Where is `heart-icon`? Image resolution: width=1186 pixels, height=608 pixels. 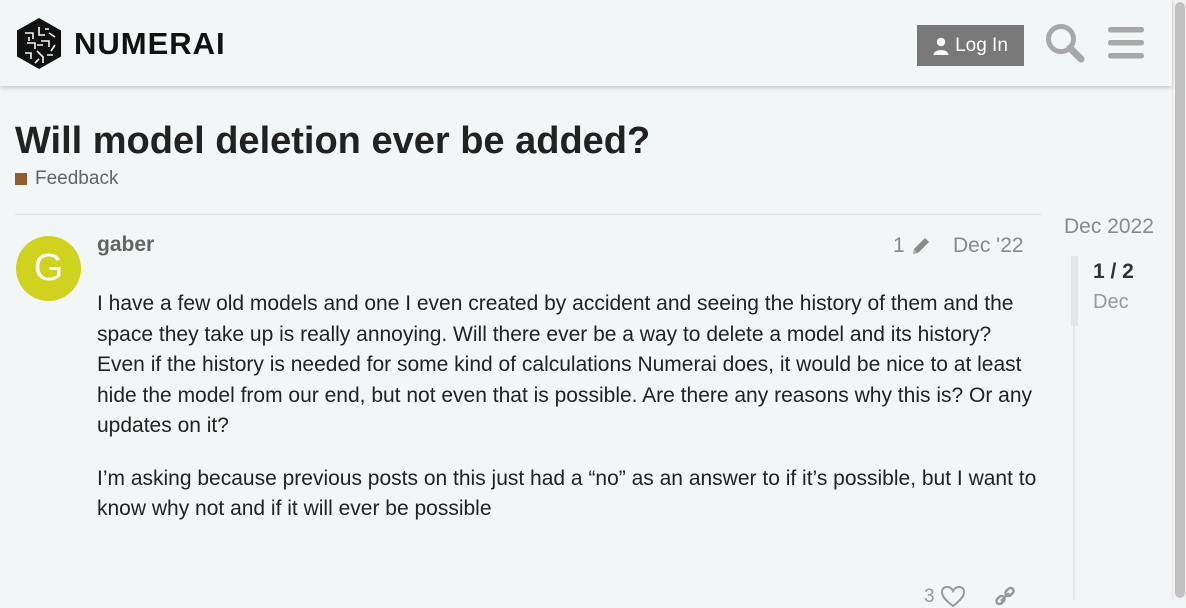
heart-icon is located at coordinates (952, 597).